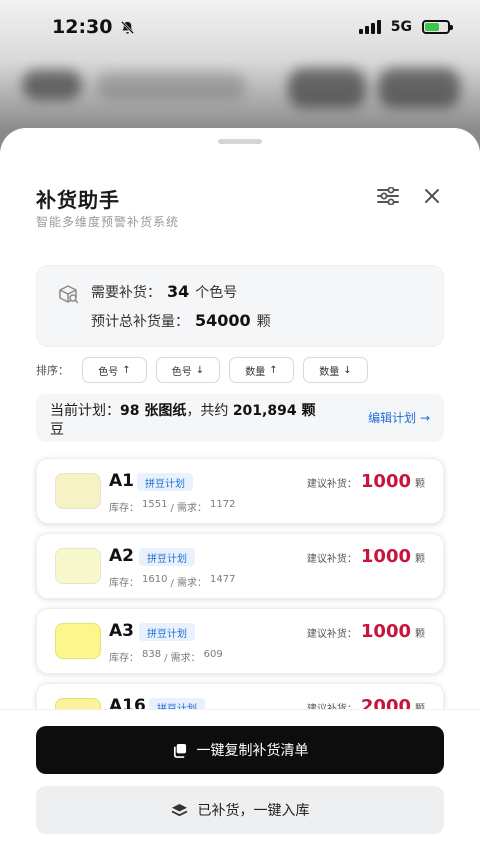 The height and width of the screenshot is (853, 480). I want to click on restock-colors-row: 需要补货： 34 个色号, so click(164, 292).